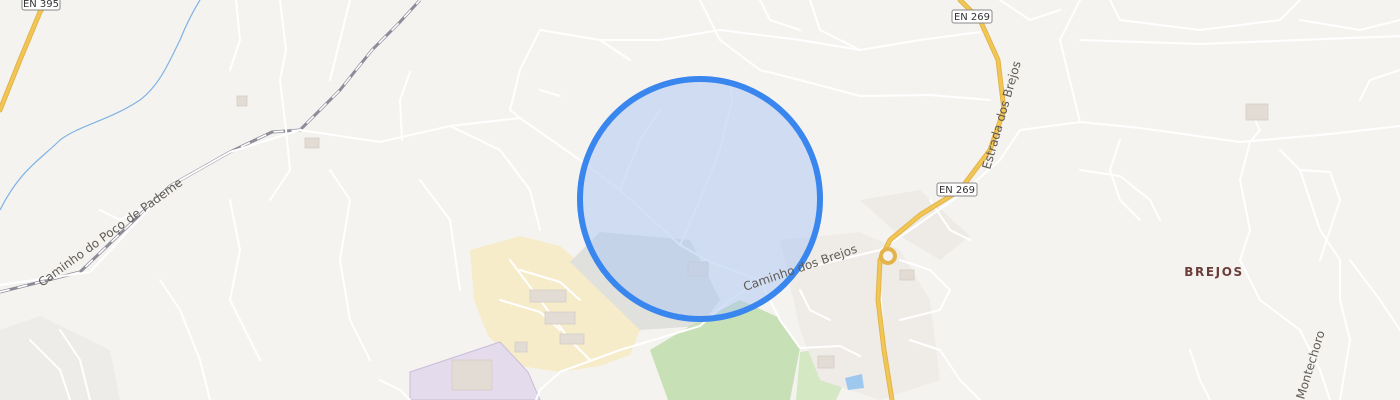  I want to click on route-shield-en269-top: EN 269, so click(972, 16).